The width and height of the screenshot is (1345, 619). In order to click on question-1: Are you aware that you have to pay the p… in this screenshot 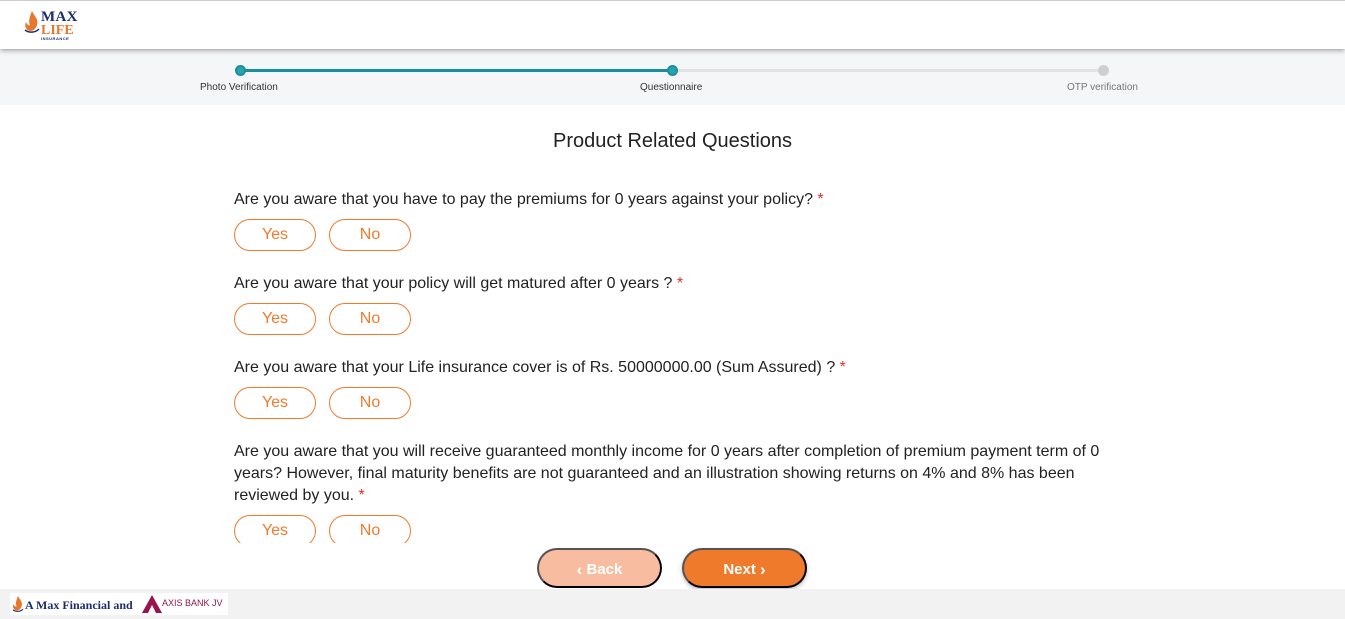, I will do `click(684, 200)`.